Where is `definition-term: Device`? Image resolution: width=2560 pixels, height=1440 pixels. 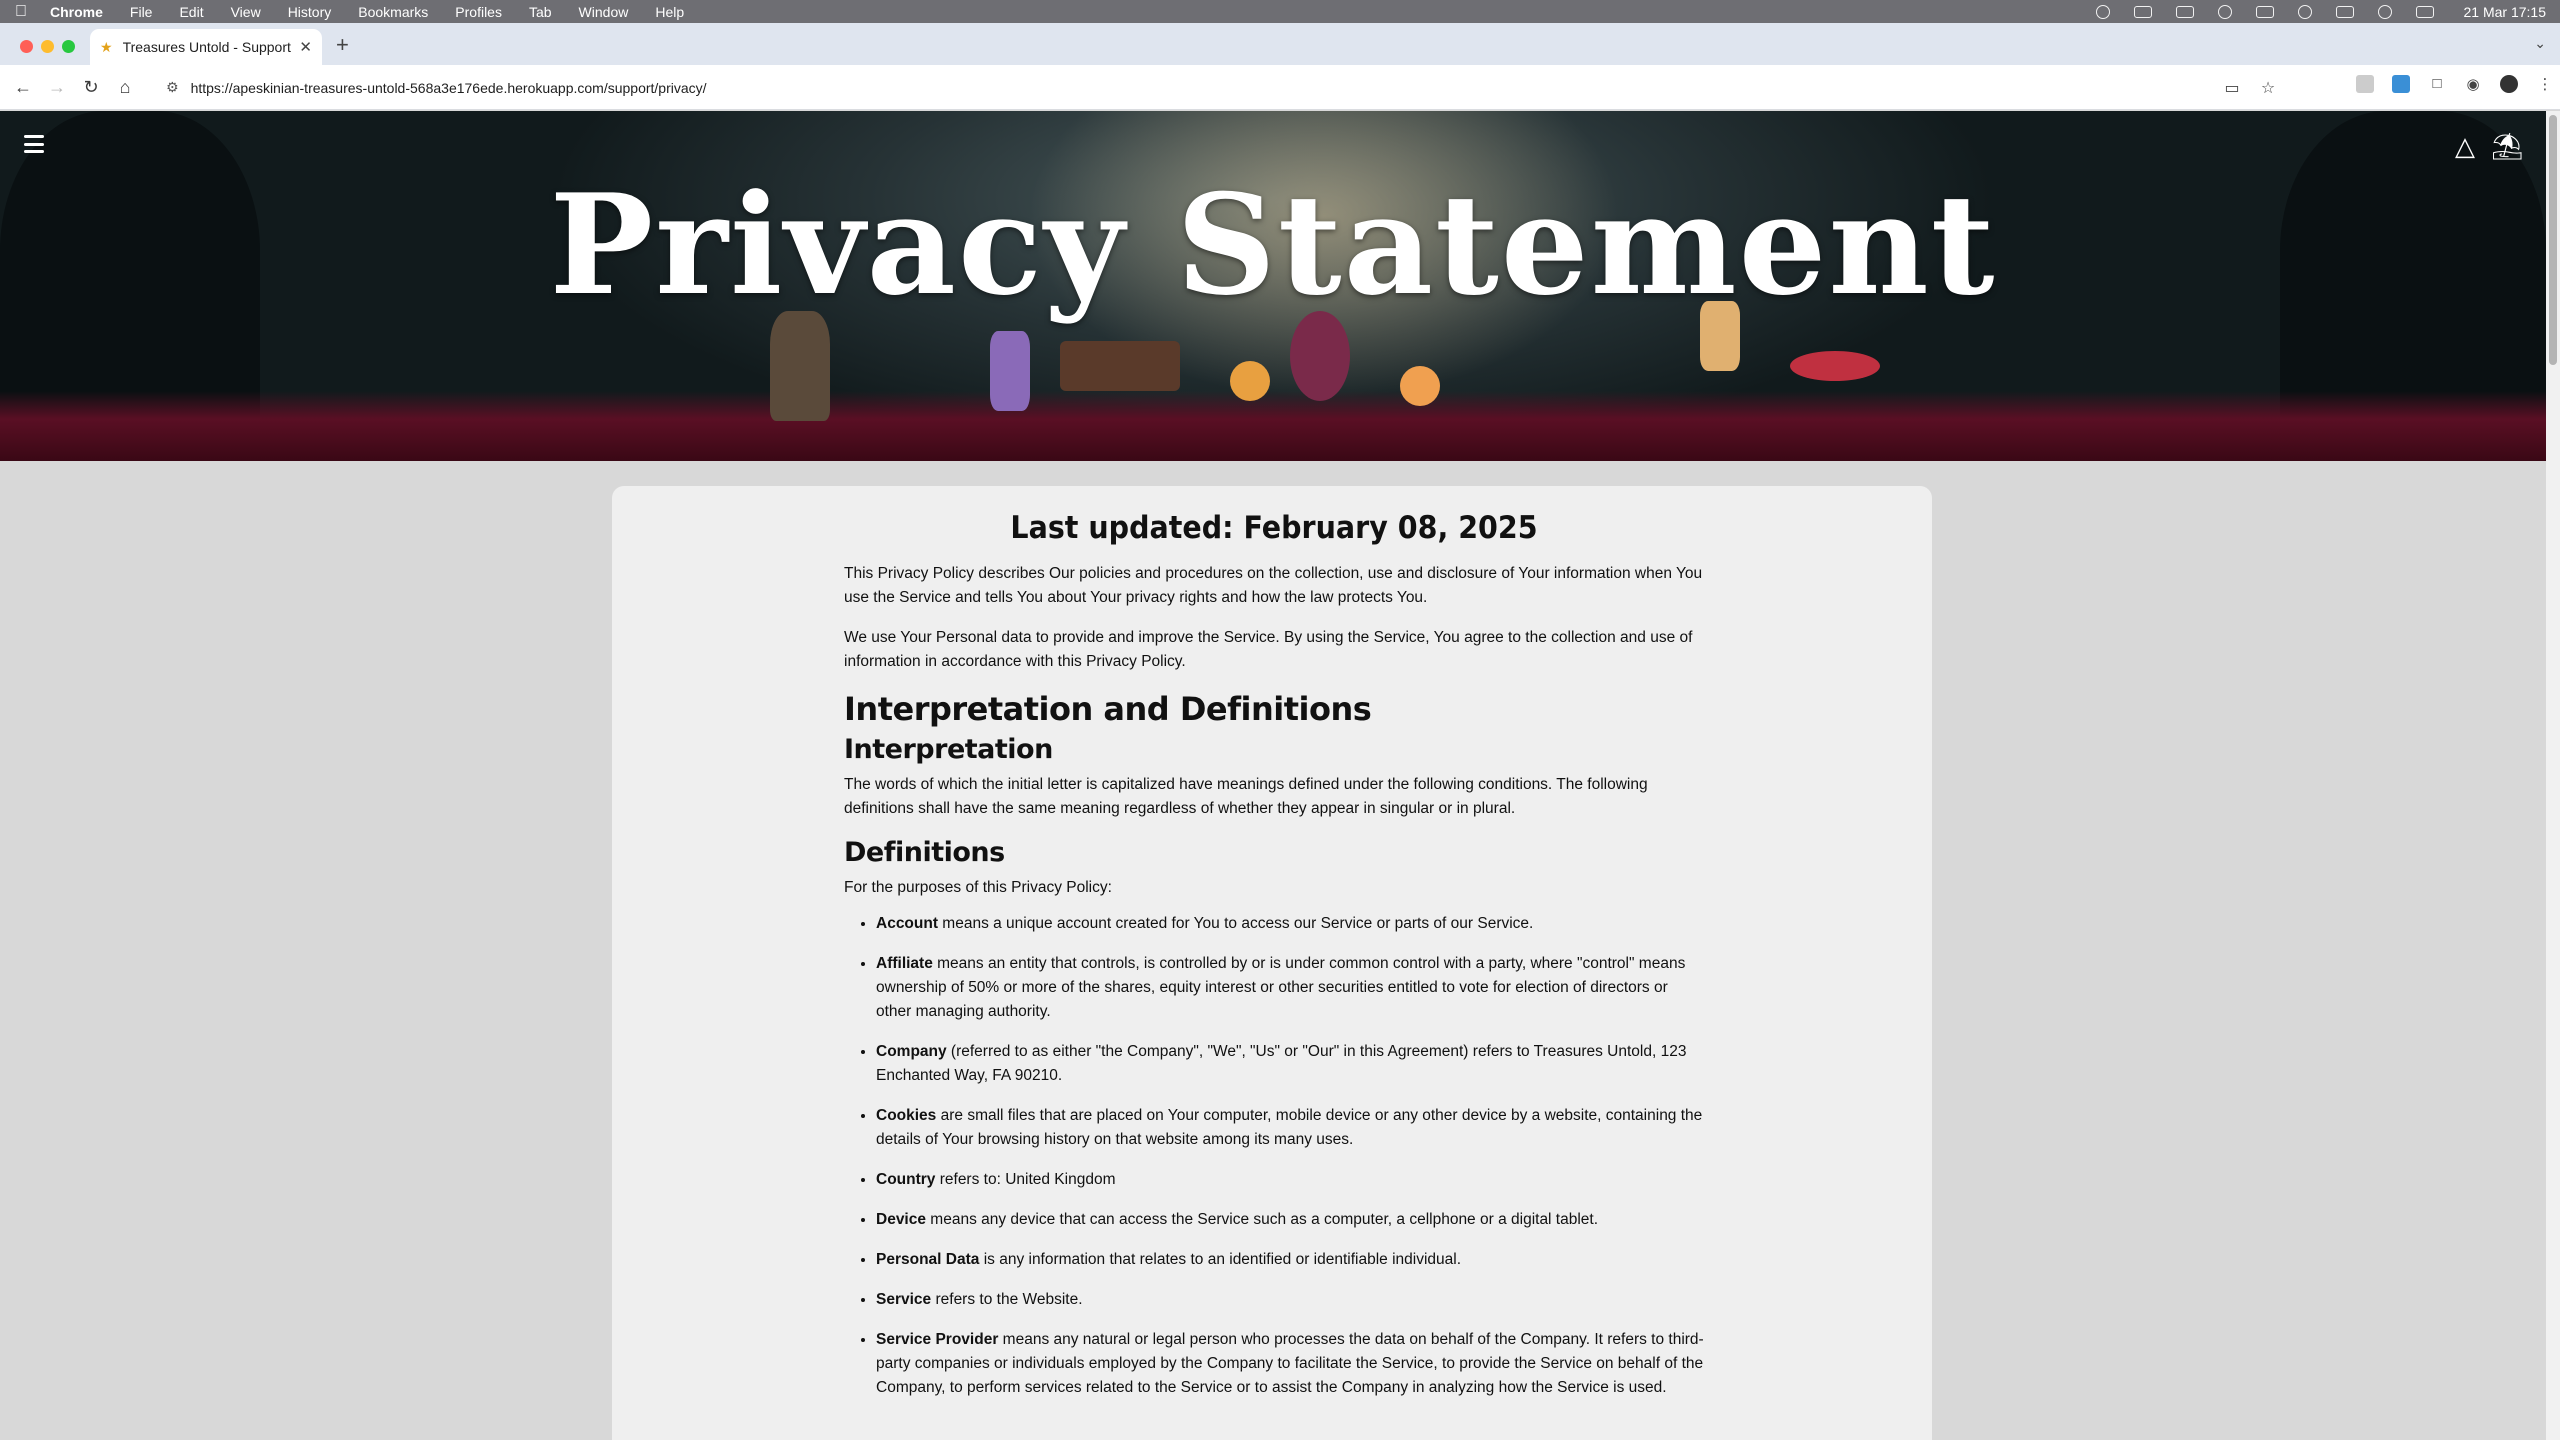 definition-term: Device is located at coordinates (901, 1219).